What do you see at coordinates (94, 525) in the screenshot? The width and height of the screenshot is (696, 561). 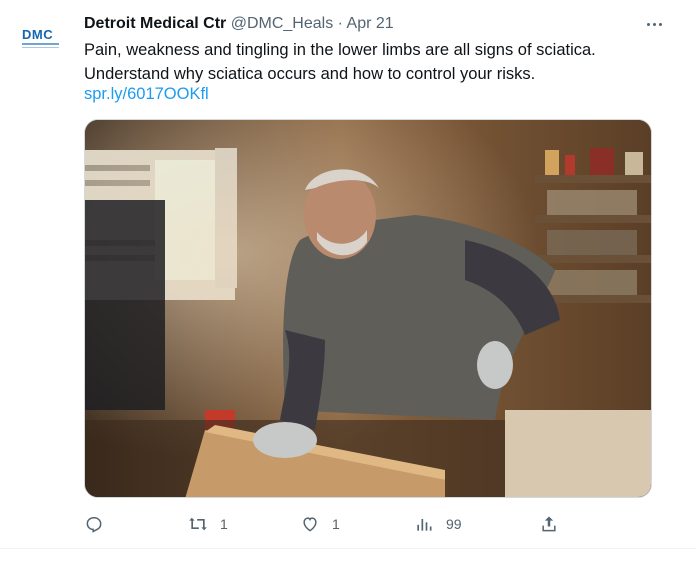 I see `reply-icon` at bounding box center [94, 525].